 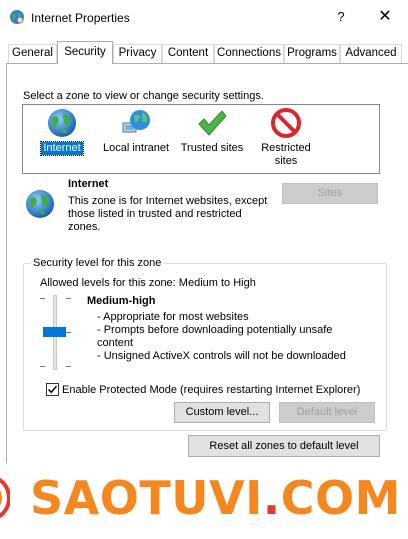 What do you see at coordinates (88, 184) in the screenshot?
I see `zone-detail-name: Internet` at bounding box center [88, 184].